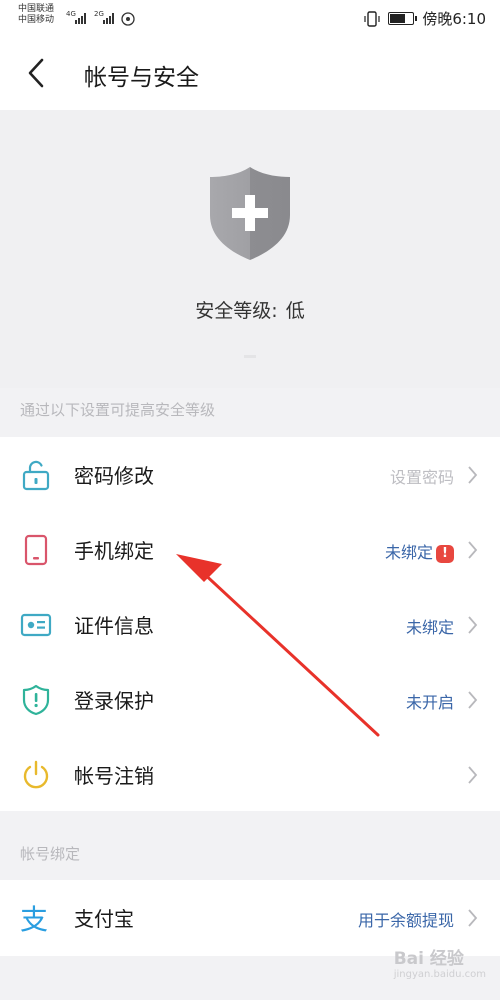  I want to click on row-value: 未开启, so click(429, 702).